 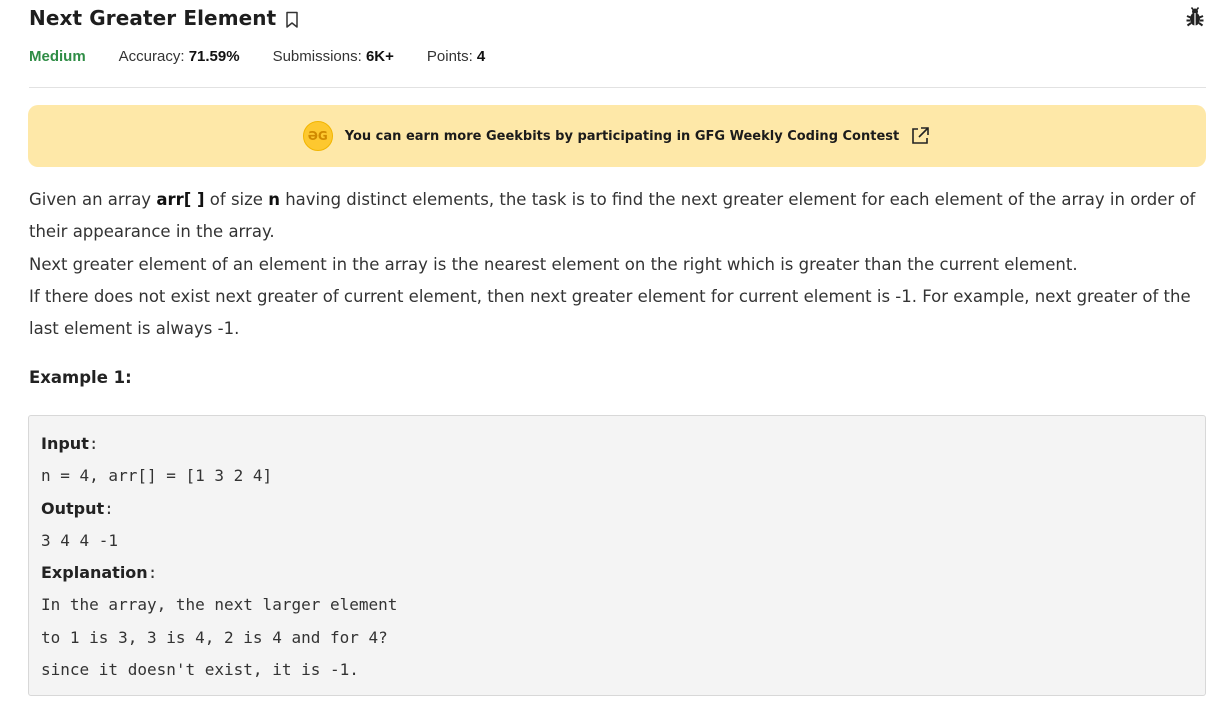 I want to click on desc-n: n, so click(x=274, y=199).